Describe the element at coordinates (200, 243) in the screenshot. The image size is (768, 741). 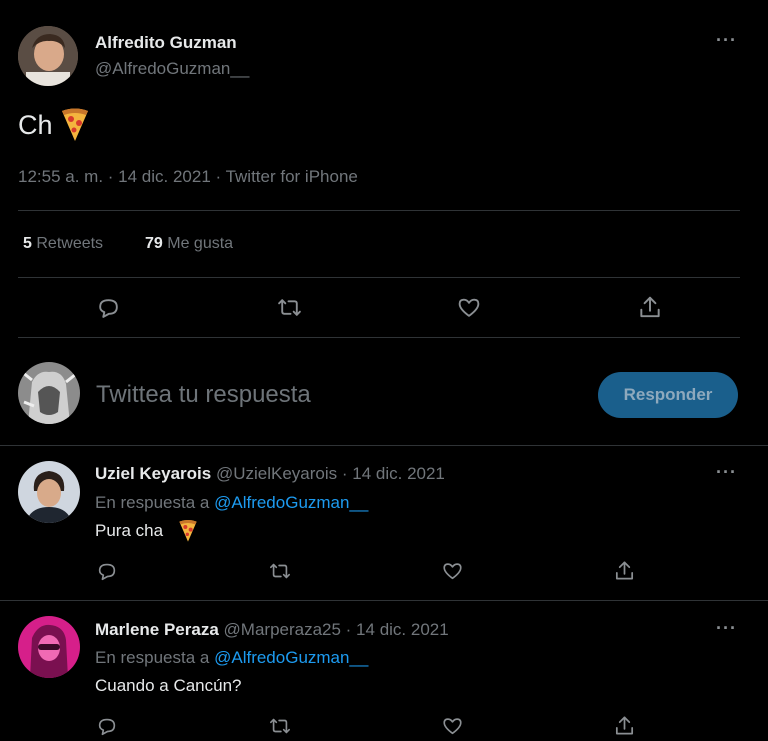
I see `likes-label: Me gusta` at that location.